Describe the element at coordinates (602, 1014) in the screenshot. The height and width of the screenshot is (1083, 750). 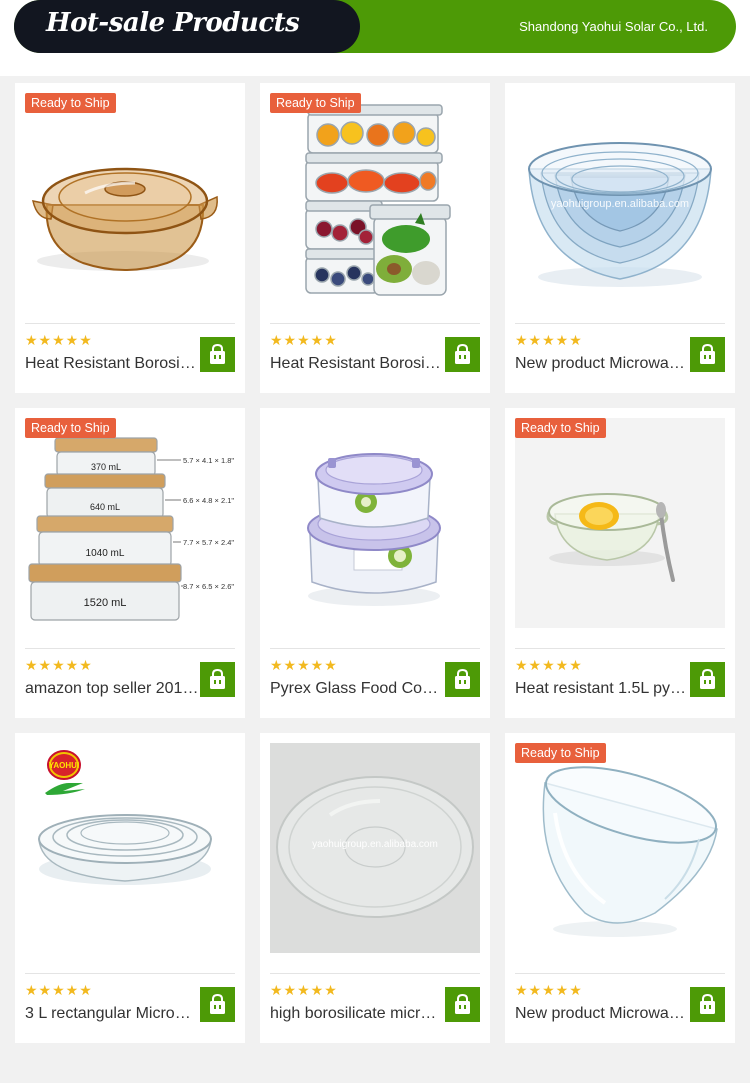
I see `product-name: New product Microwave Glass Mixing Bowl` at that location.